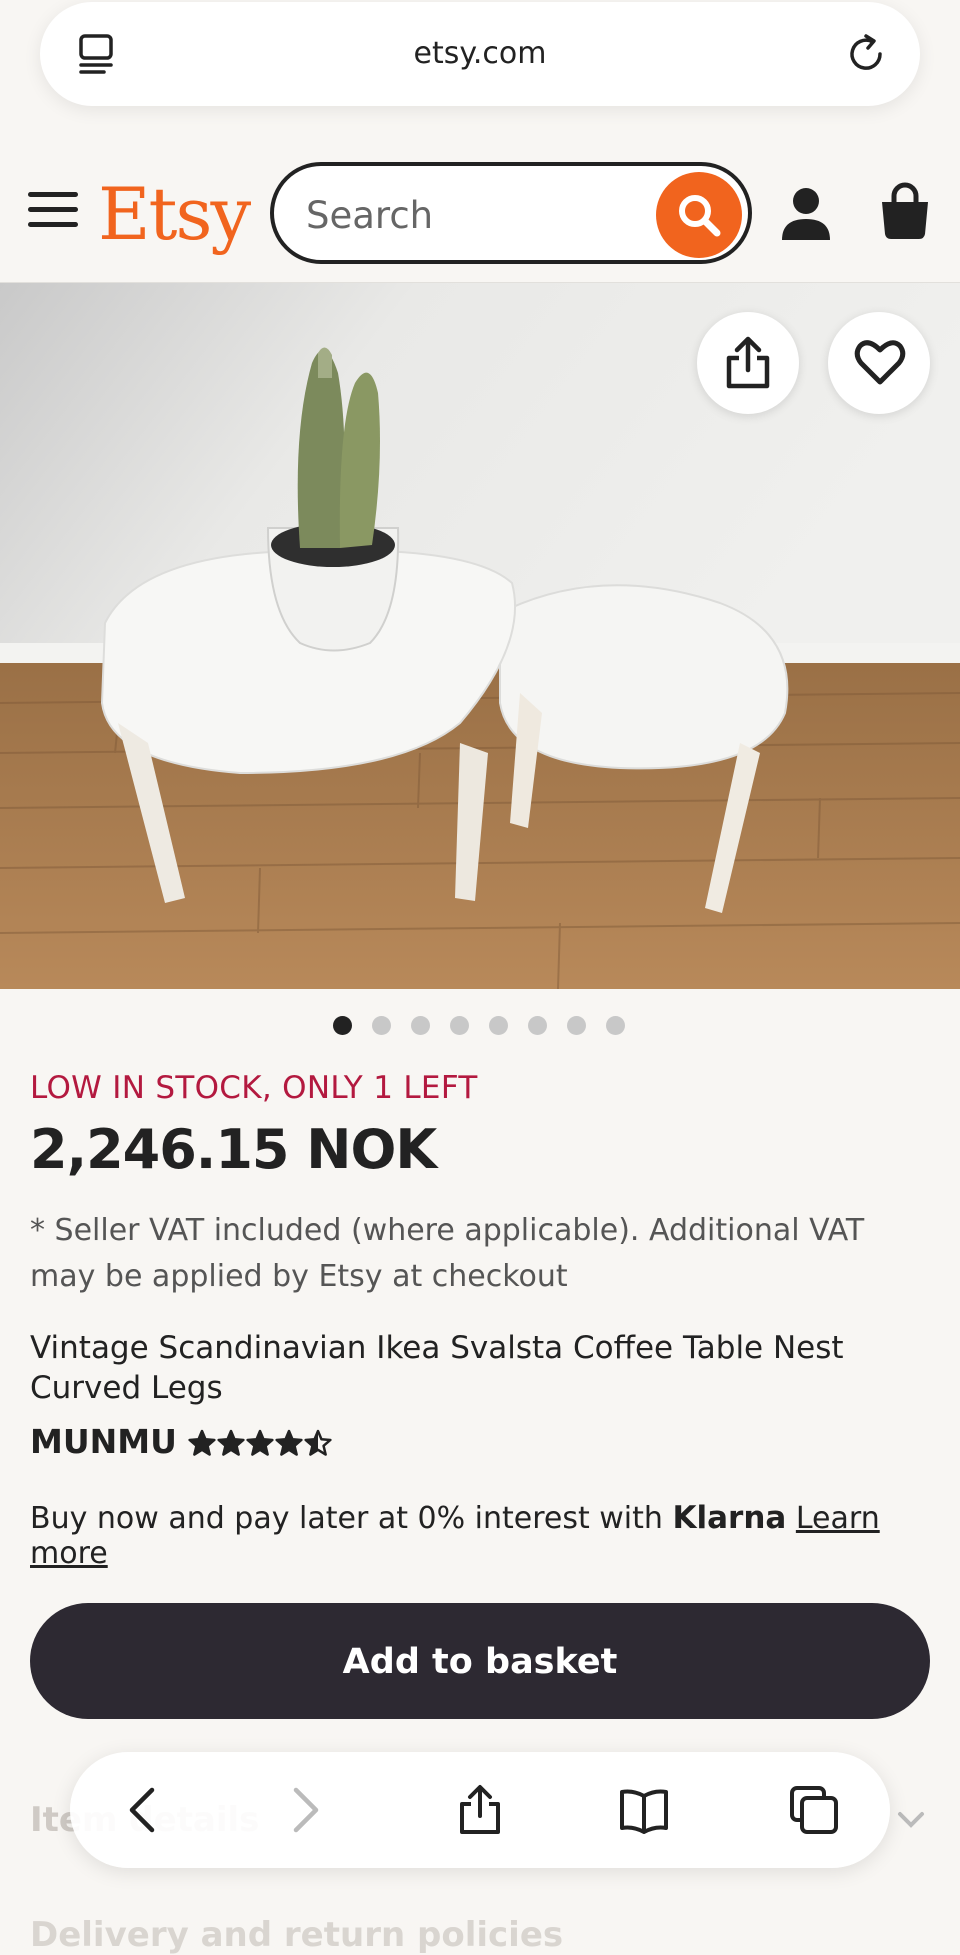 The height and width of the screenshot is (1955, 960). I want to click on forward-icon, so click(304, 1810).